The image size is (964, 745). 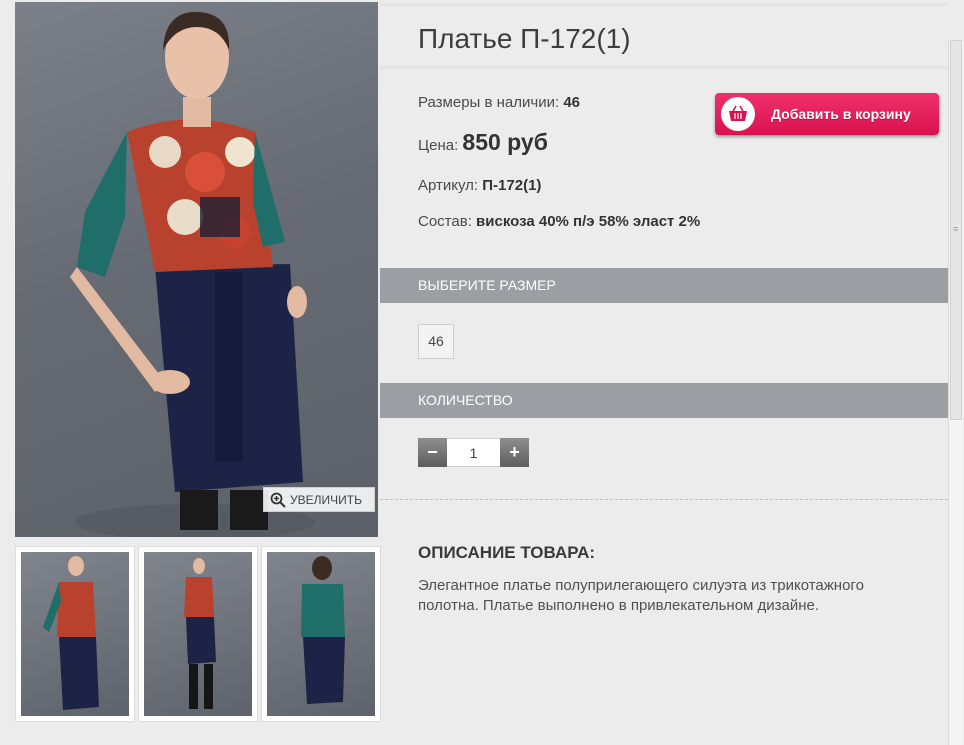 I want to click on scrollbar-thumb: ≡, so click(x=956, y=230).